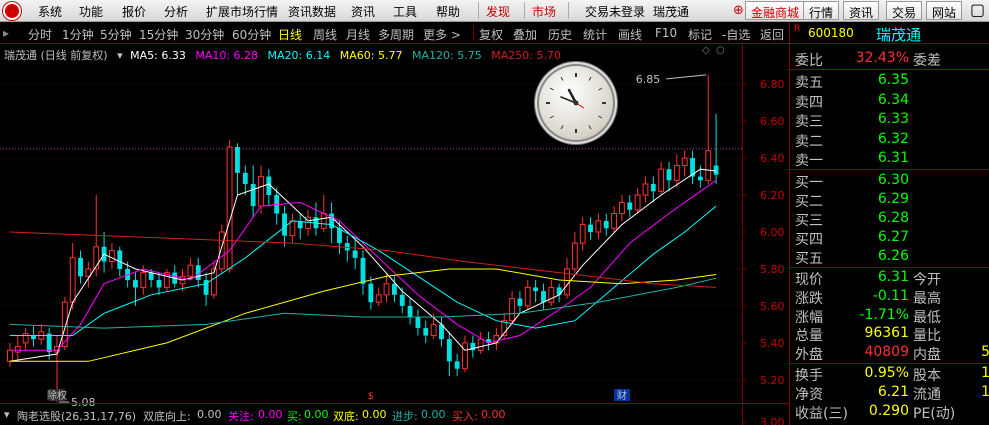 This screenshot has width=989, height=425. What do you see at coordinates (50, 11) in the screenshot?
I see `menu-system: 系统` at bounding box center [50, 11].